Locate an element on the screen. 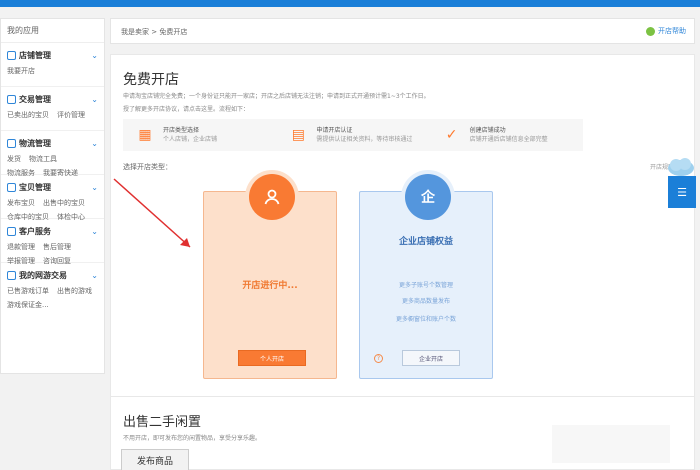  sidebar-group-store: 店铺管理 ⌄ 我要开店 is located at coordinates (52, 65).